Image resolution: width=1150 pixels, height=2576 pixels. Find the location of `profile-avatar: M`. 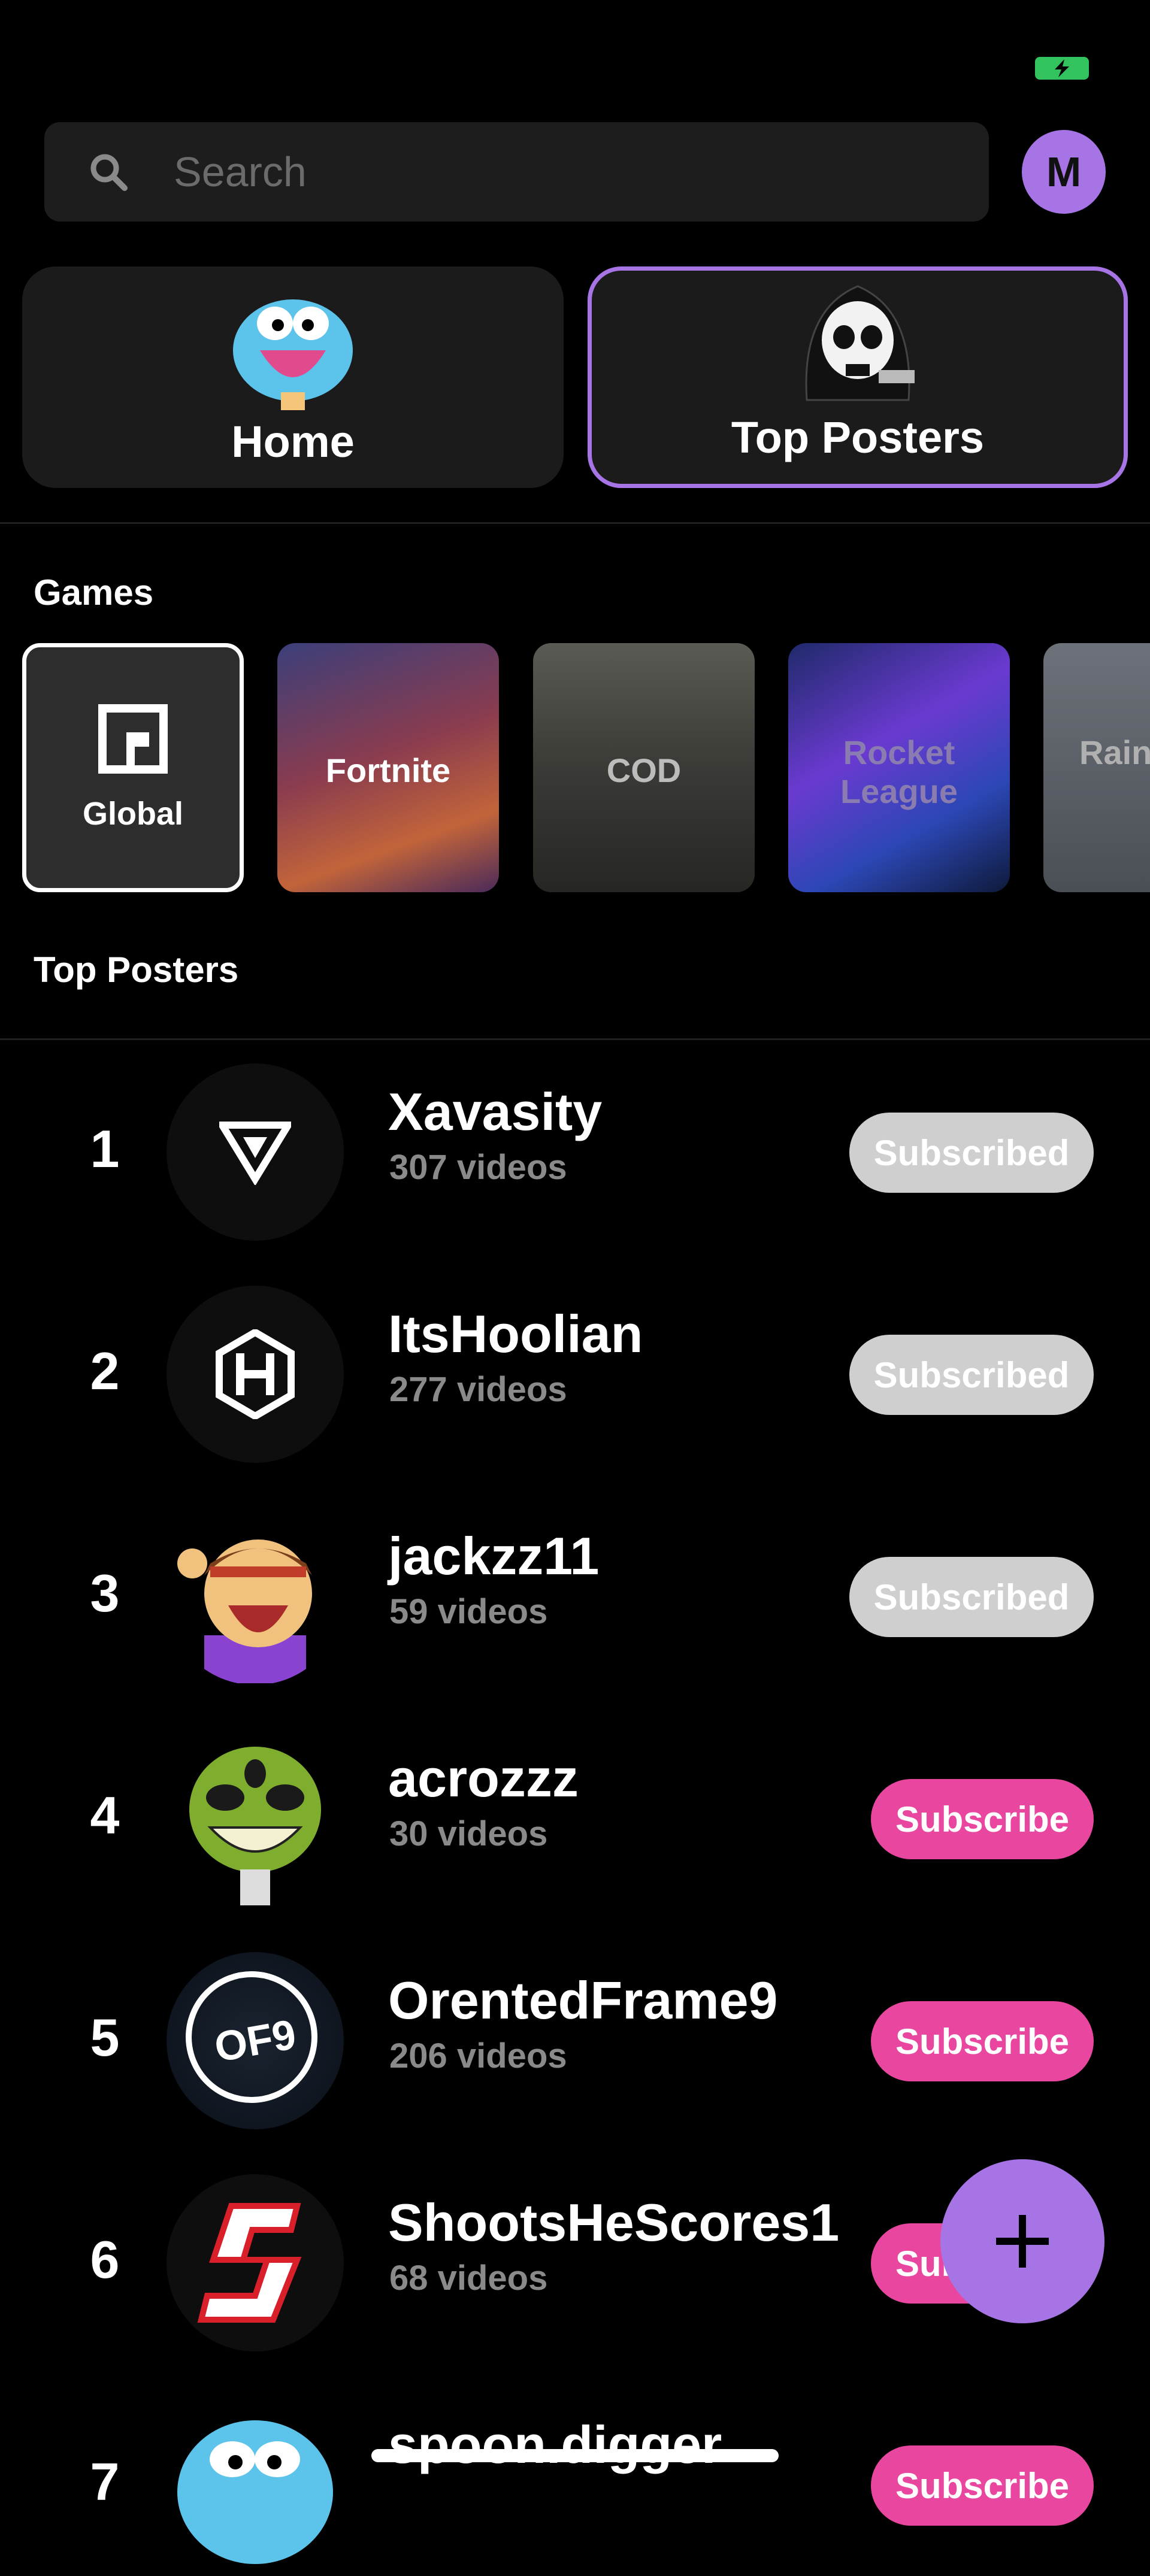

profile-avatar: M is located at coordinates (1064, 172).